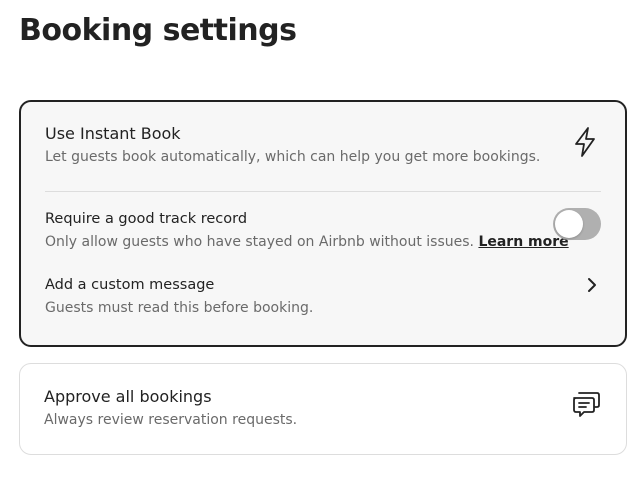 The image size is (642, 477). What do you see at coordinates (569, 224) in the screenshot?
I see `toggle-knob` at bounding box center [569, 224].